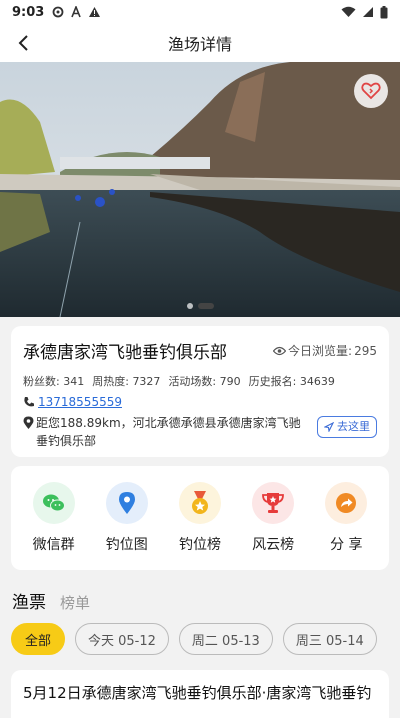 The width and height of the screenshot is (400, 718). What do you see at coordinates (365, 350) in the screenshot?
I see `views-value: 295` at bounding box center [365, 350].